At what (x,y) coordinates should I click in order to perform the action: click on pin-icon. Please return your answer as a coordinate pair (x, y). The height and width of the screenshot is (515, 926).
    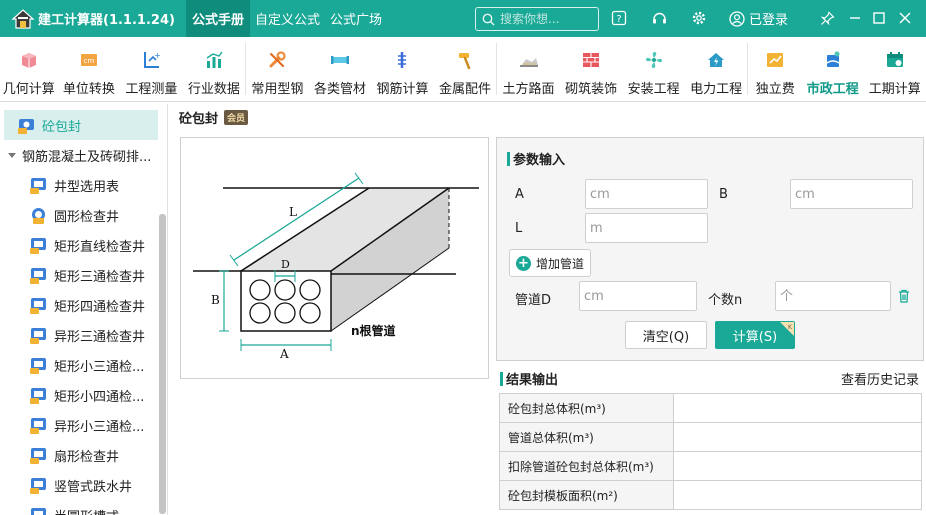
    Looking at the image, I should click on (827, 18).